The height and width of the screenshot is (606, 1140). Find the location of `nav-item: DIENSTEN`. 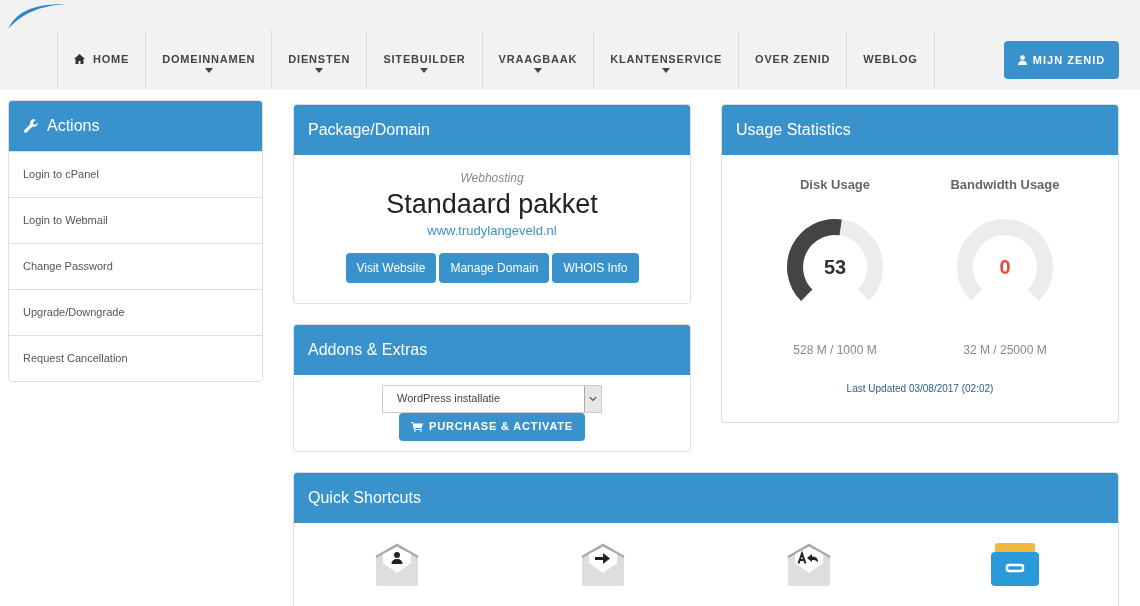

nav-item: DIENSTEN is located at coordinates (319, 59).